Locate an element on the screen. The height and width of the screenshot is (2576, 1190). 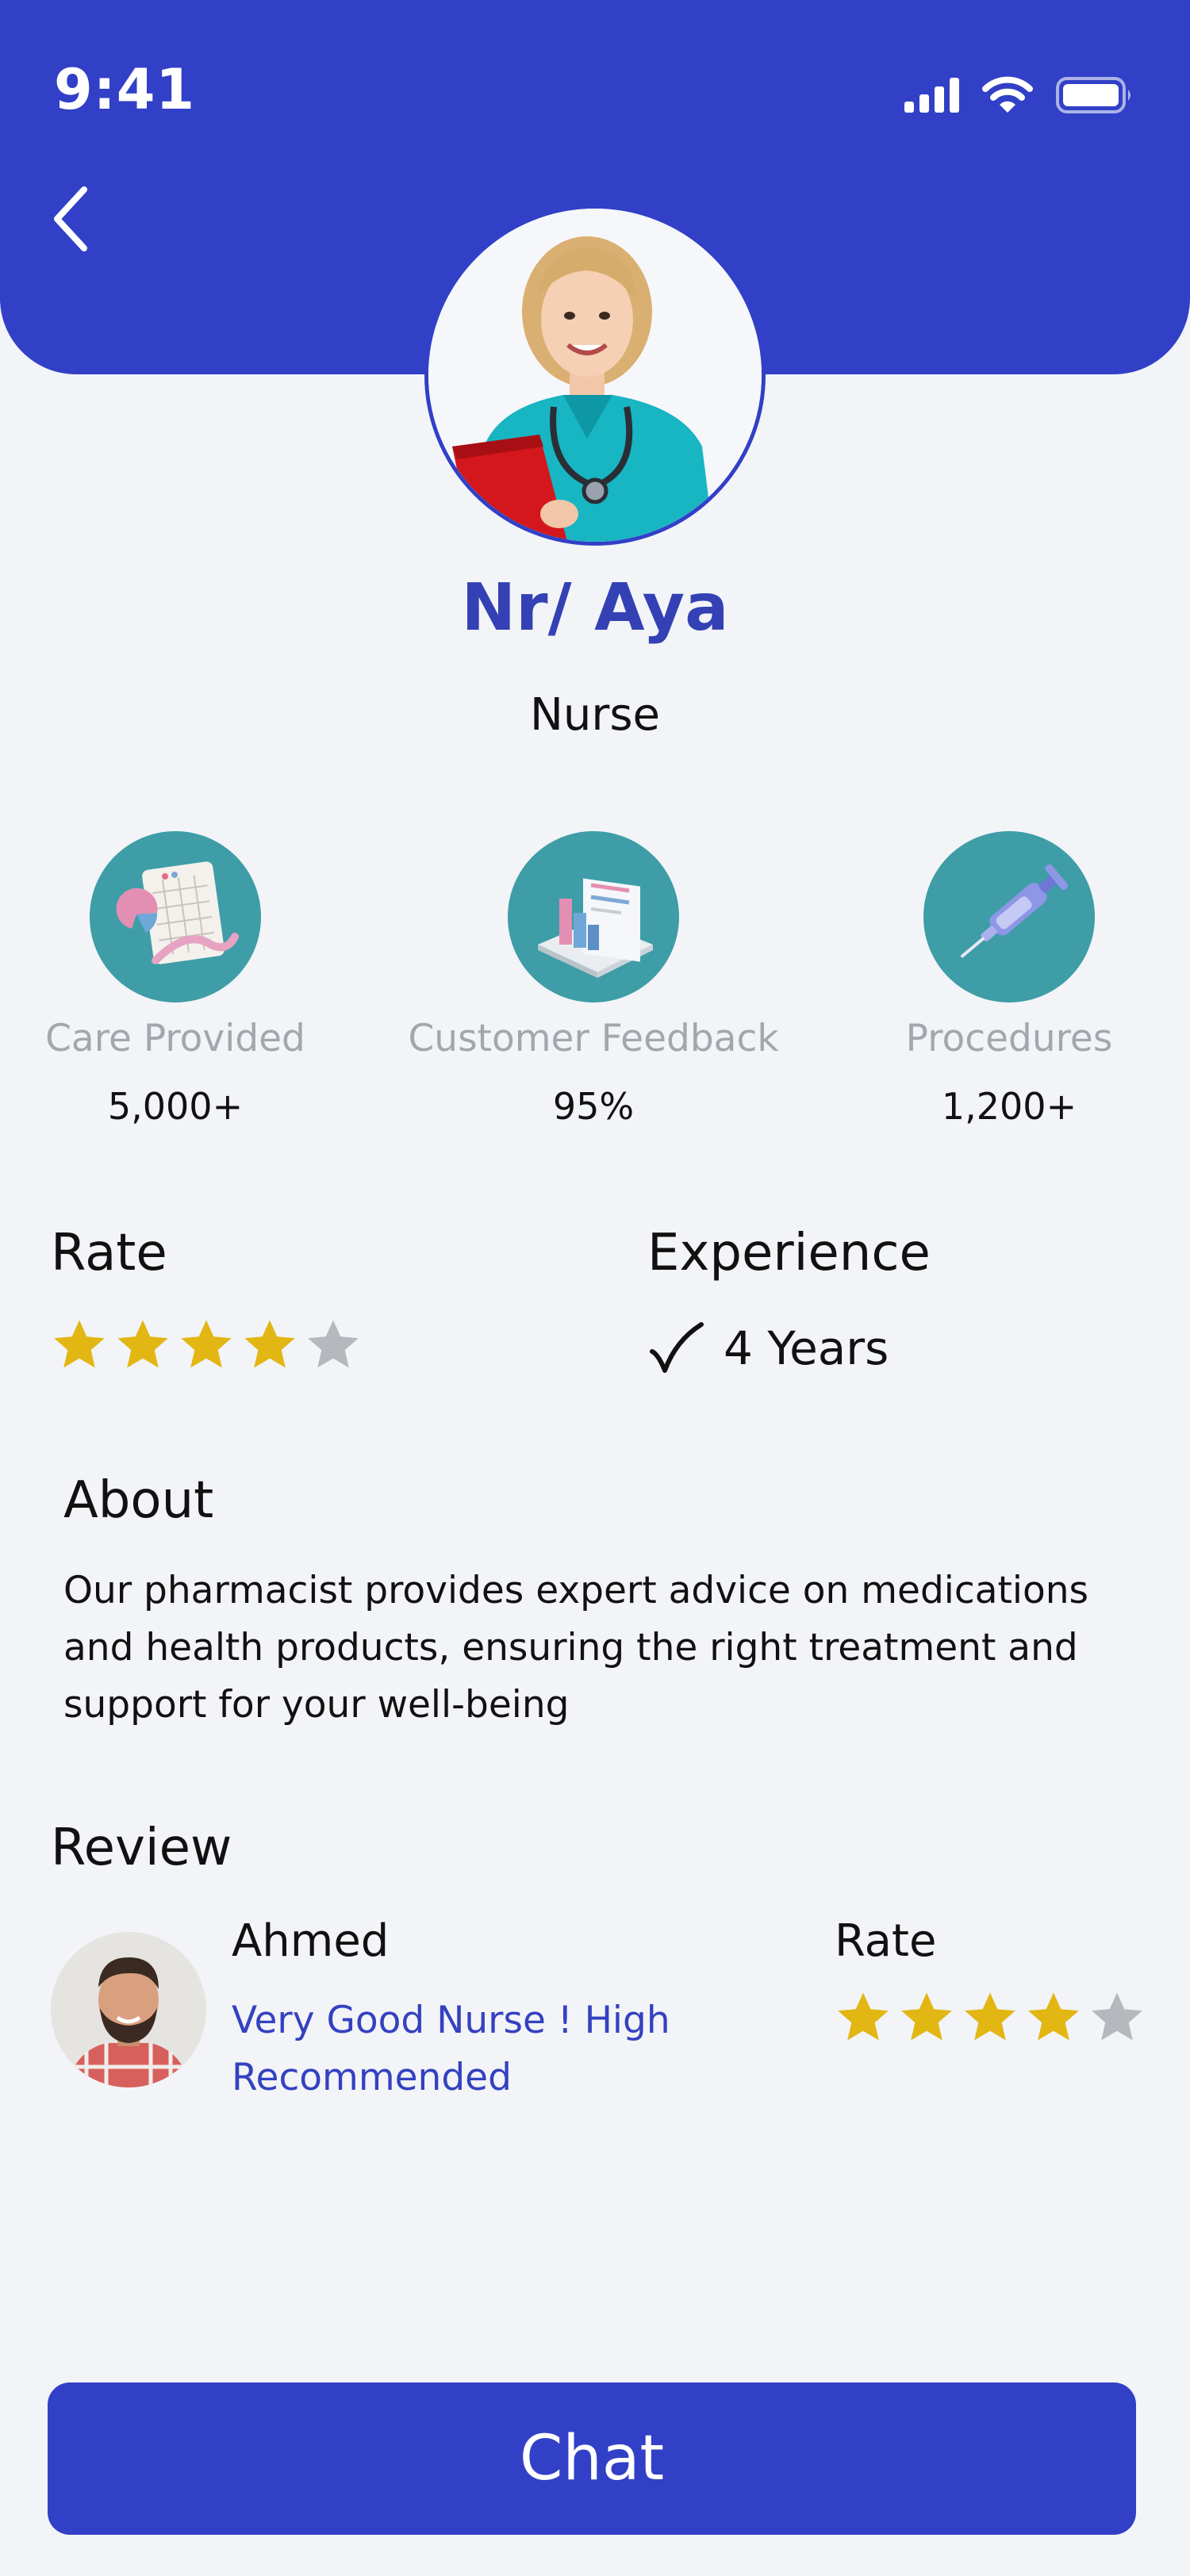
review-stars is located at coordinates (990, 2017).